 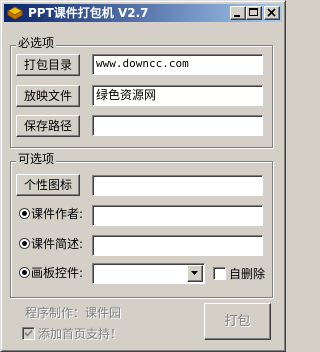 What do you see at coordinates (57, 214) in the screenshot?
I see `author-label: 课件作者:` at bounding box center [57, 214].